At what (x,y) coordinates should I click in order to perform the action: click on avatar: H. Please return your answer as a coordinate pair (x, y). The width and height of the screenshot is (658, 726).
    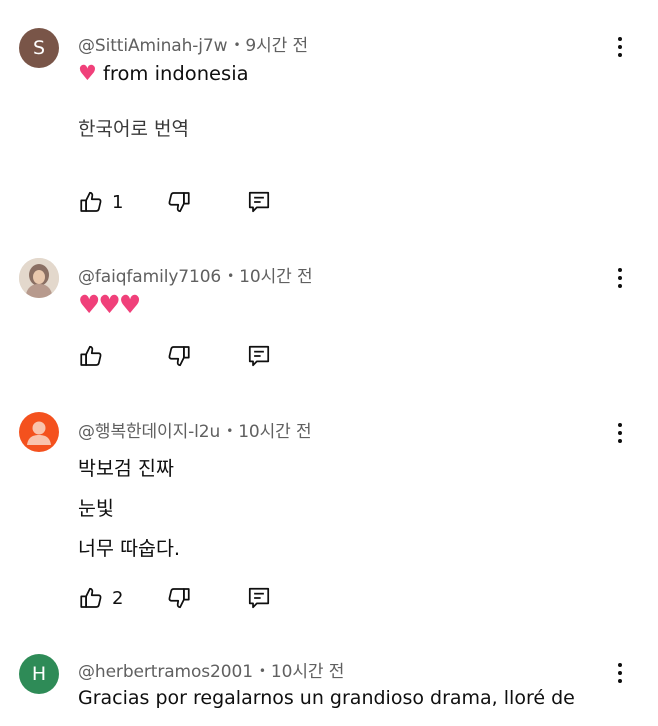
    Looking at the image, I should click on (39, 674).